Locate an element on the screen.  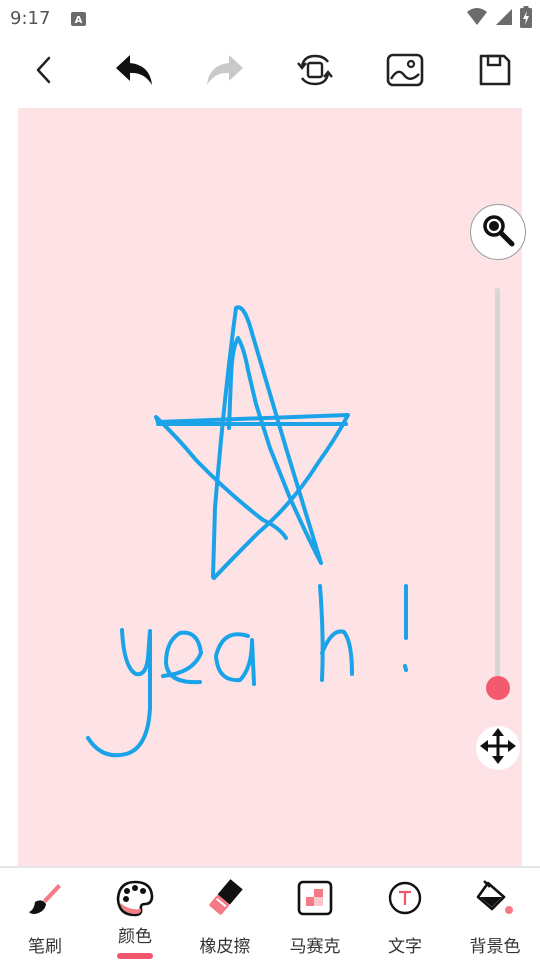
a-icon: A is located at coordinates (78, 18).